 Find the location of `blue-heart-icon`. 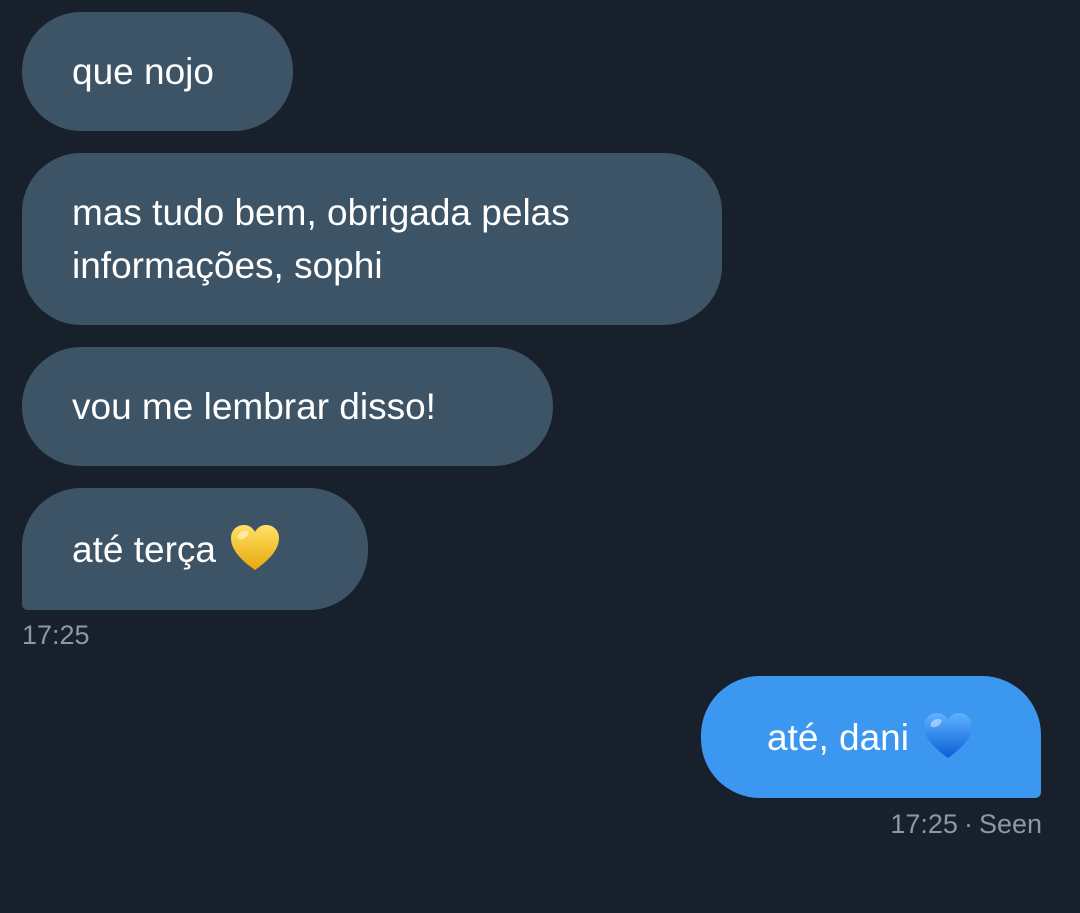

blue-heart-icon is located at coordinates (947, 735).